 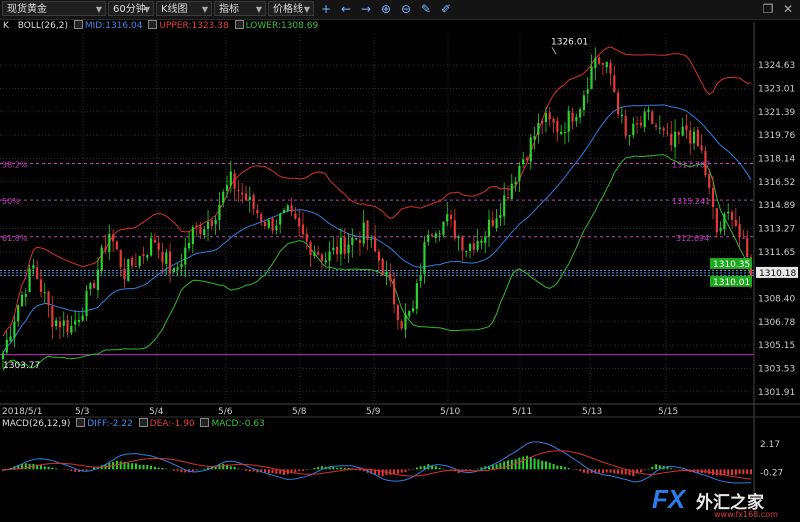 I want to click on y-tick-label: 1303.53, so click(x=776, y=370).